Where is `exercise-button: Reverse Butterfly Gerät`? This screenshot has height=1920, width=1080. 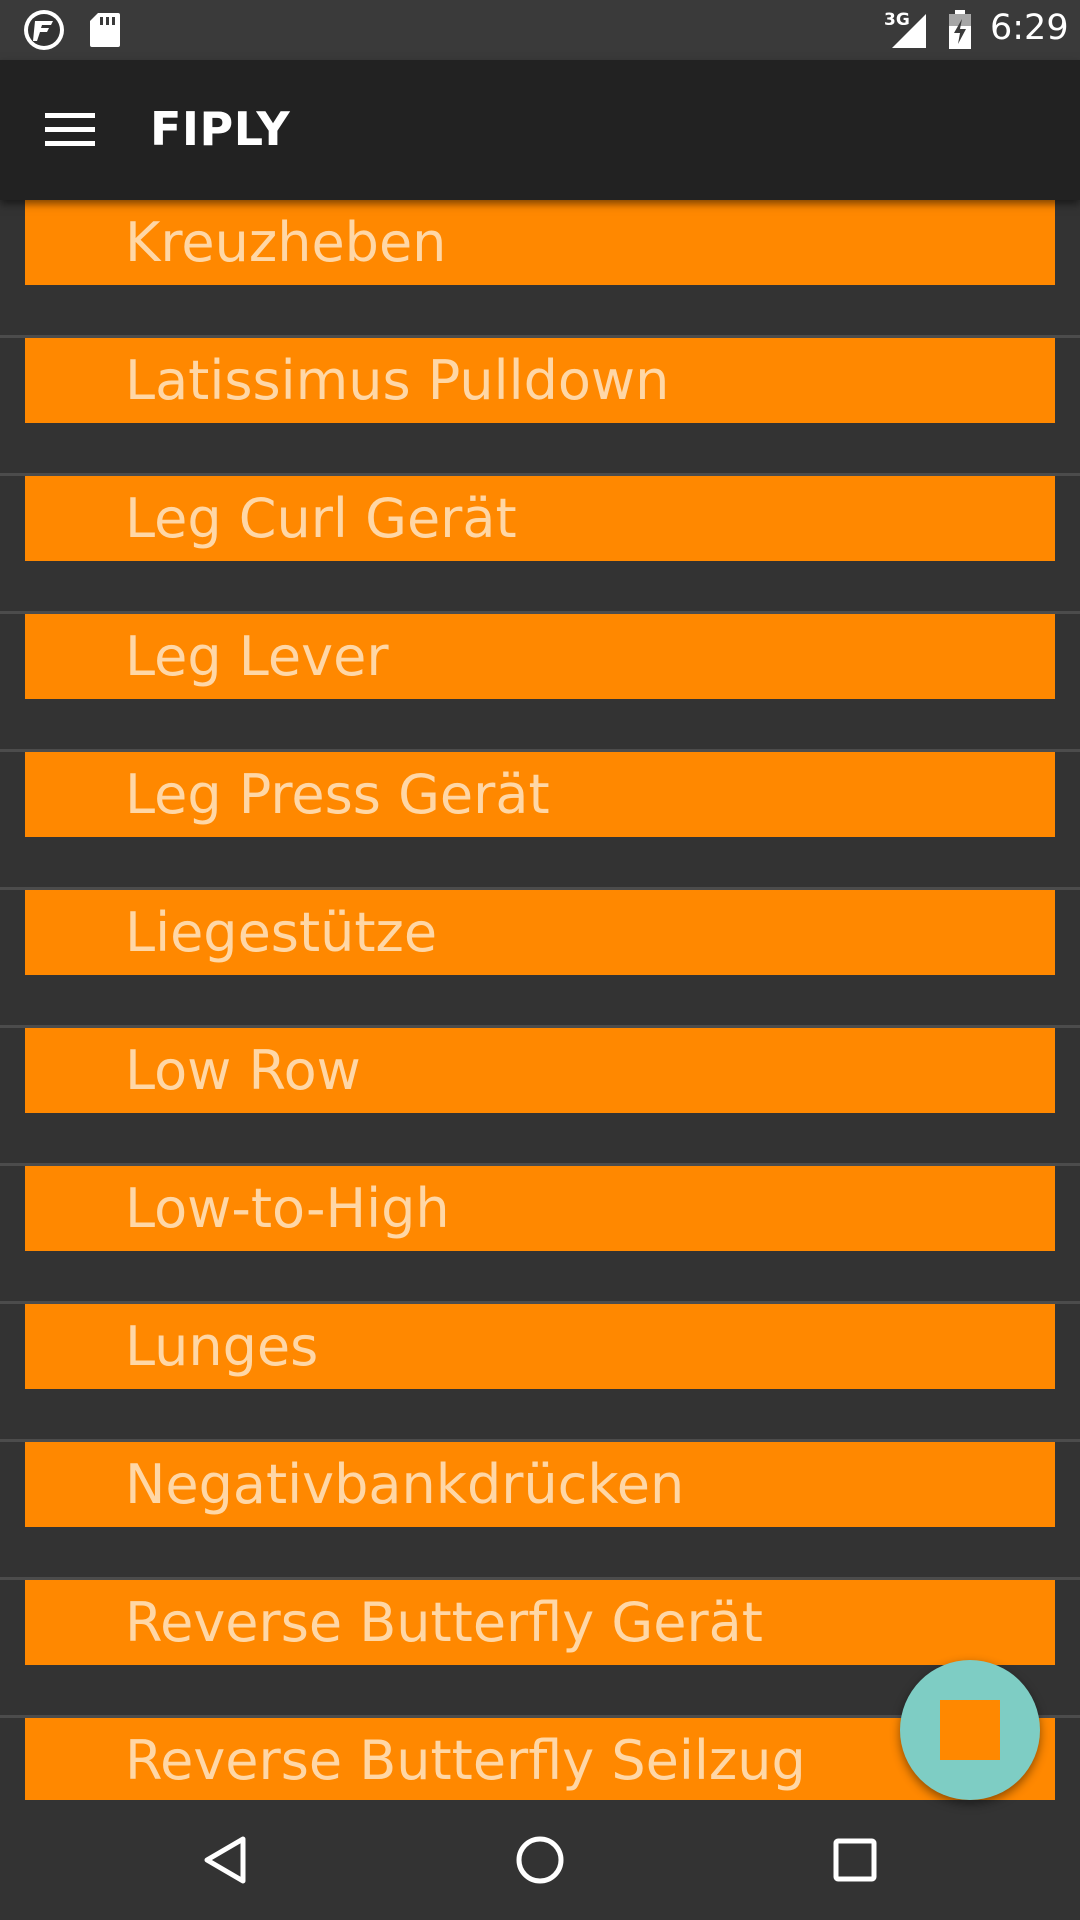
exercise-button: Reverse Butterfly Gerät is located at coordinates (540, 1622).